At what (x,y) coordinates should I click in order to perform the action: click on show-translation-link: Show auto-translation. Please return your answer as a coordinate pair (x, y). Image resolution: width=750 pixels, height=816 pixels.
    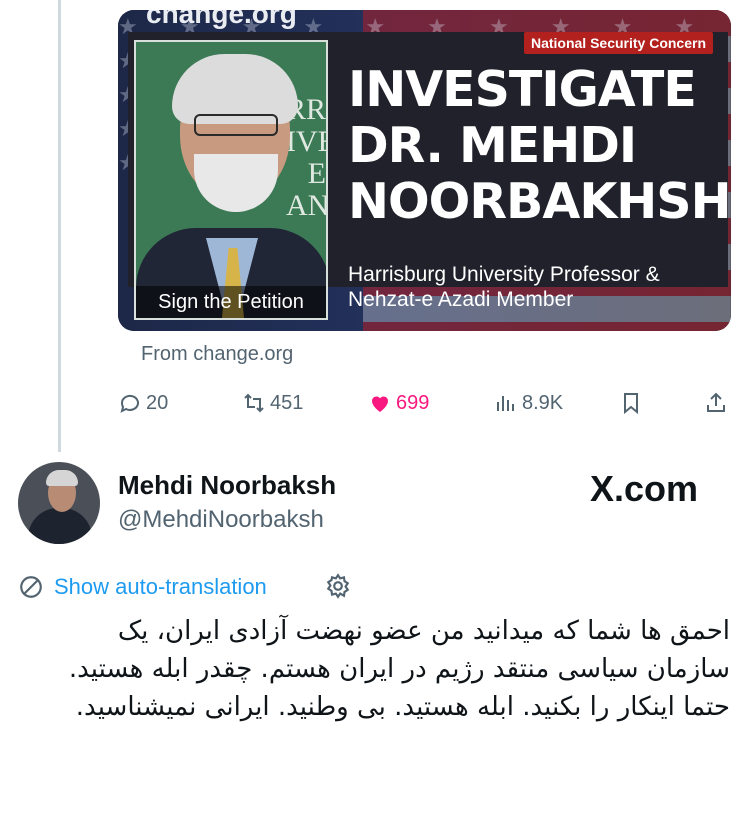
    Looking at the image, I should click on (142, 587).